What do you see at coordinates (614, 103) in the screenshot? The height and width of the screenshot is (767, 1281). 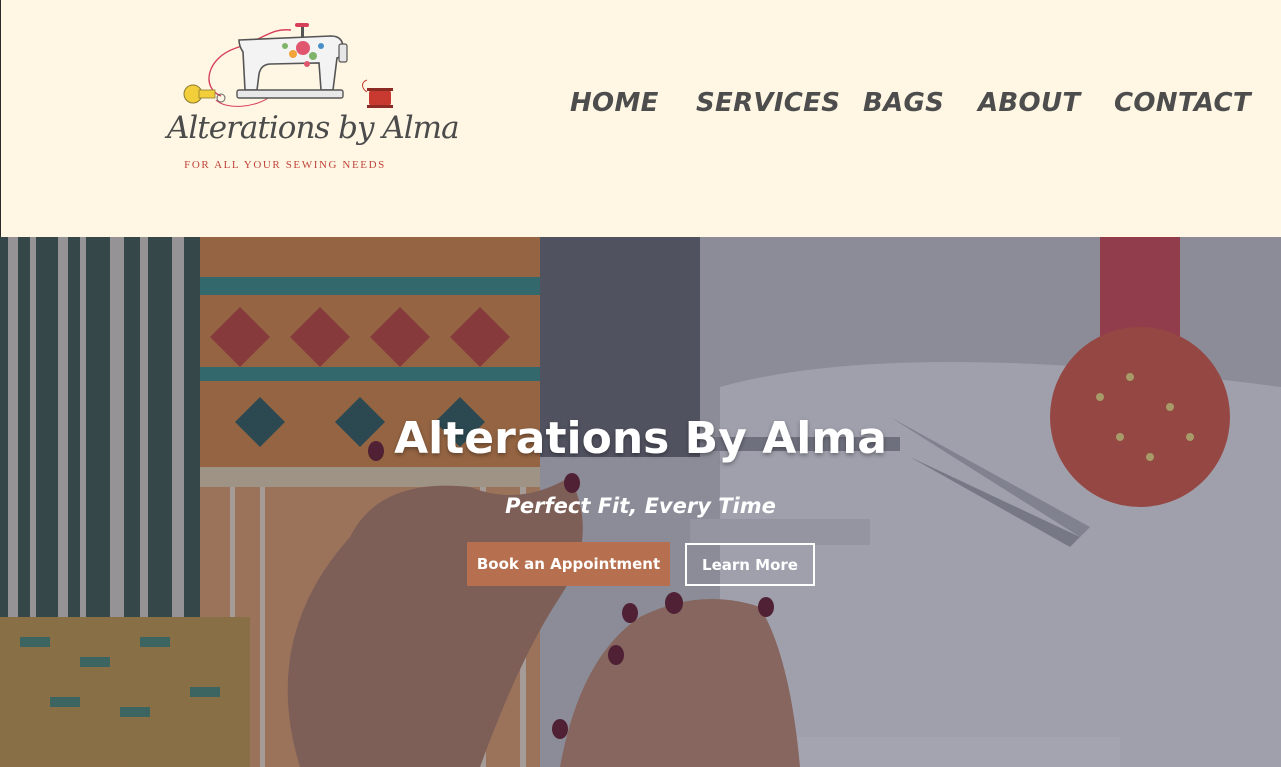 I see `nav-home: HOME` at bounding box center [614, 103].